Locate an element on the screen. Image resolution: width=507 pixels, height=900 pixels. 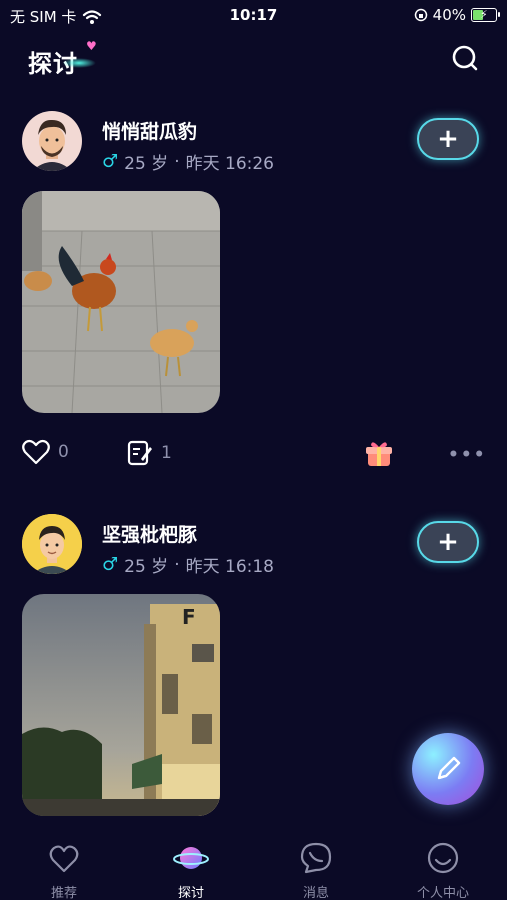
planet-icon is located at coordinates (191, 858).